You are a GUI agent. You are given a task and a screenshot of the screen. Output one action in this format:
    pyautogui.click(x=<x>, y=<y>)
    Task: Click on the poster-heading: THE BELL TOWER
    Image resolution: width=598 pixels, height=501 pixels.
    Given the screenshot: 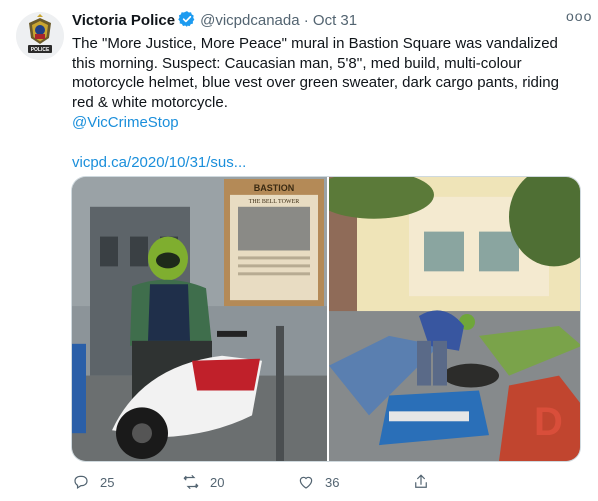 What is the action you would take?
    pyautogui.click(x=274, y=202)
    